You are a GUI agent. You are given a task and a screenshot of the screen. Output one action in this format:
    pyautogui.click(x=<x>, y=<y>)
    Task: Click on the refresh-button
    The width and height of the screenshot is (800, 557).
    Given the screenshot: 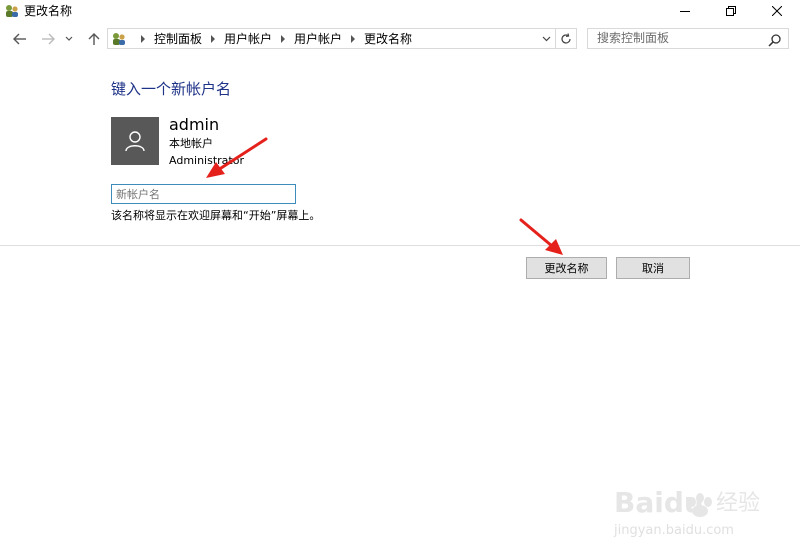 What is the action you would take?
    pyautogui.click(x=565, y=38)
    